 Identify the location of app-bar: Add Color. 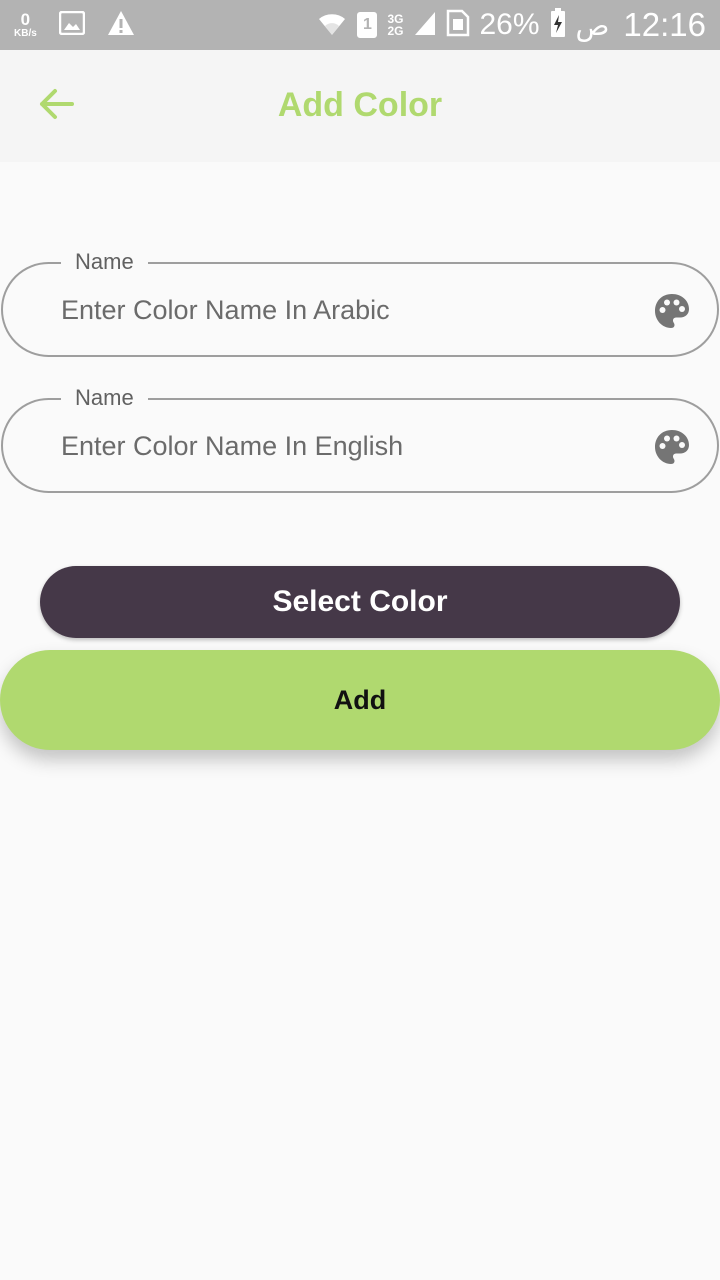
(360, 106).